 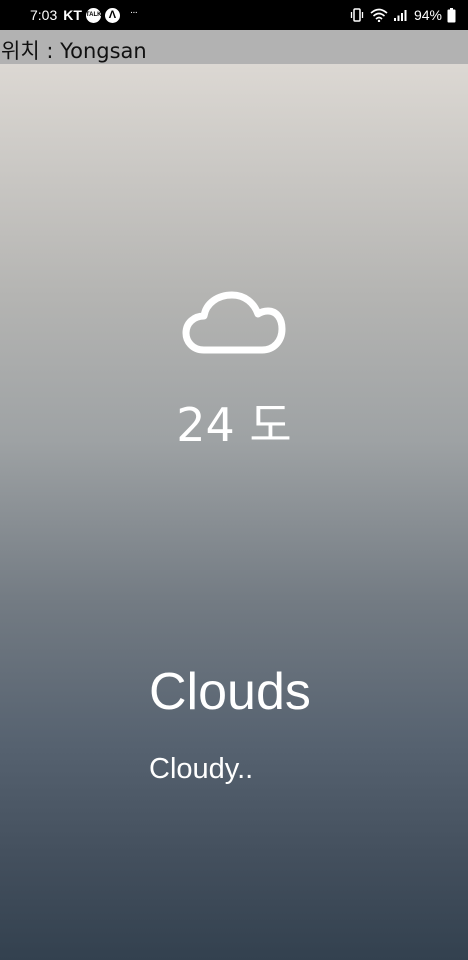 I want to click on vibrate-icon, so click(x=357, y=15).